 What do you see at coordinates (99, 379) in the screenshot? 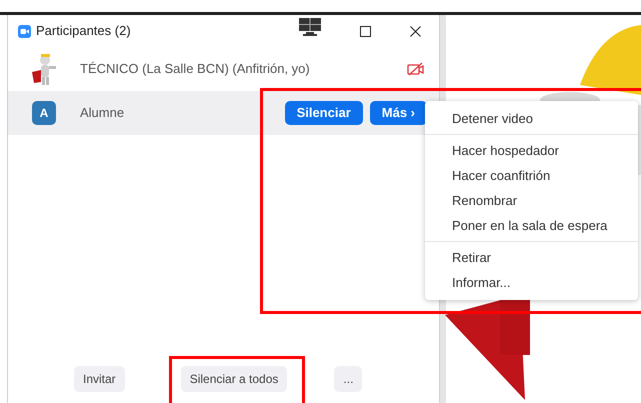
I see `footer-button: Invitar` at bounding box center [99, 379].